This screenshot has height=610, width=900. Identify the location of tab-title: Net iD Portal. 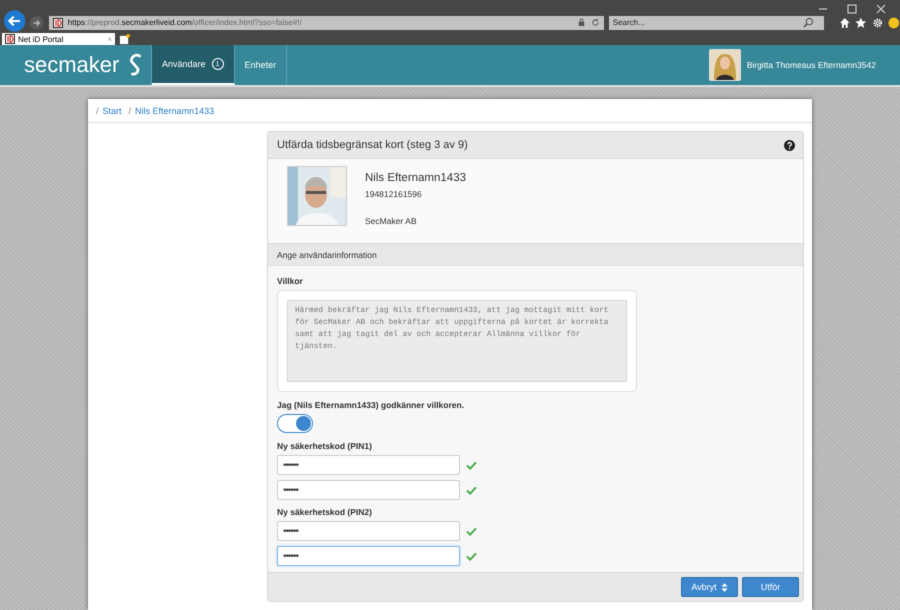
(41, 39).